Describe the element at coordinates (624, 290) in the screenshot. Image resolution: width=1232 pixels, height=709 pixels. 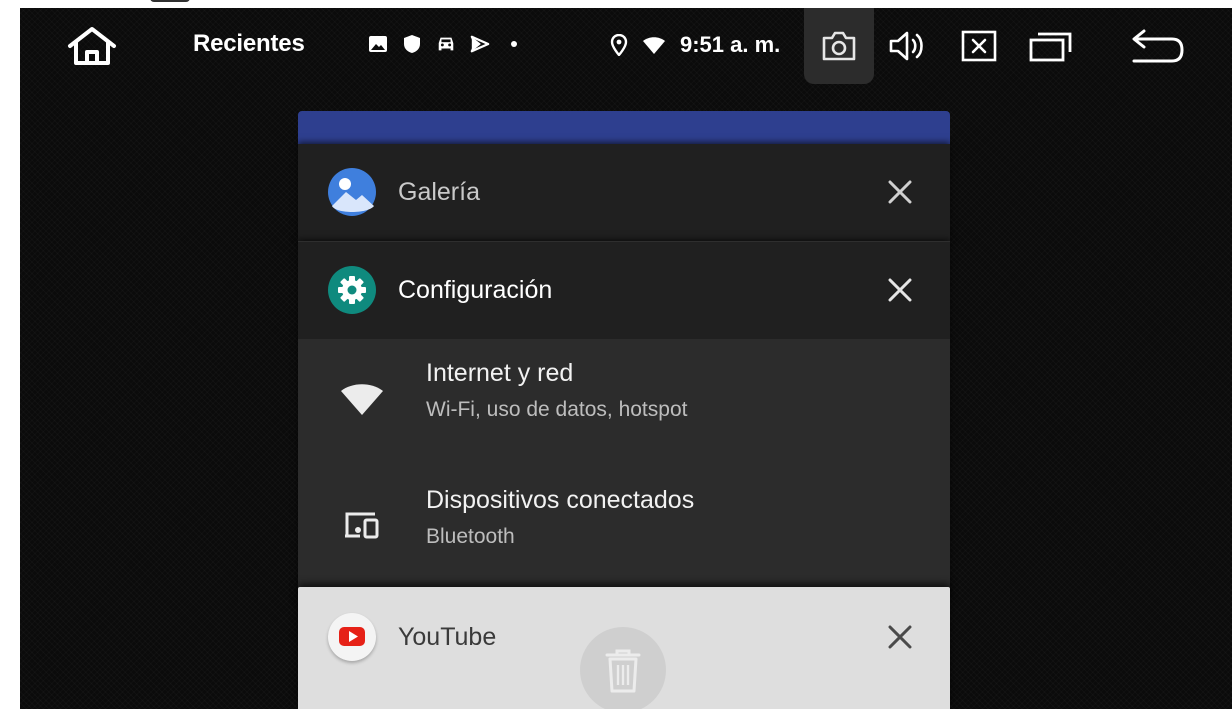
I see `card-header: Configuración` at that location.